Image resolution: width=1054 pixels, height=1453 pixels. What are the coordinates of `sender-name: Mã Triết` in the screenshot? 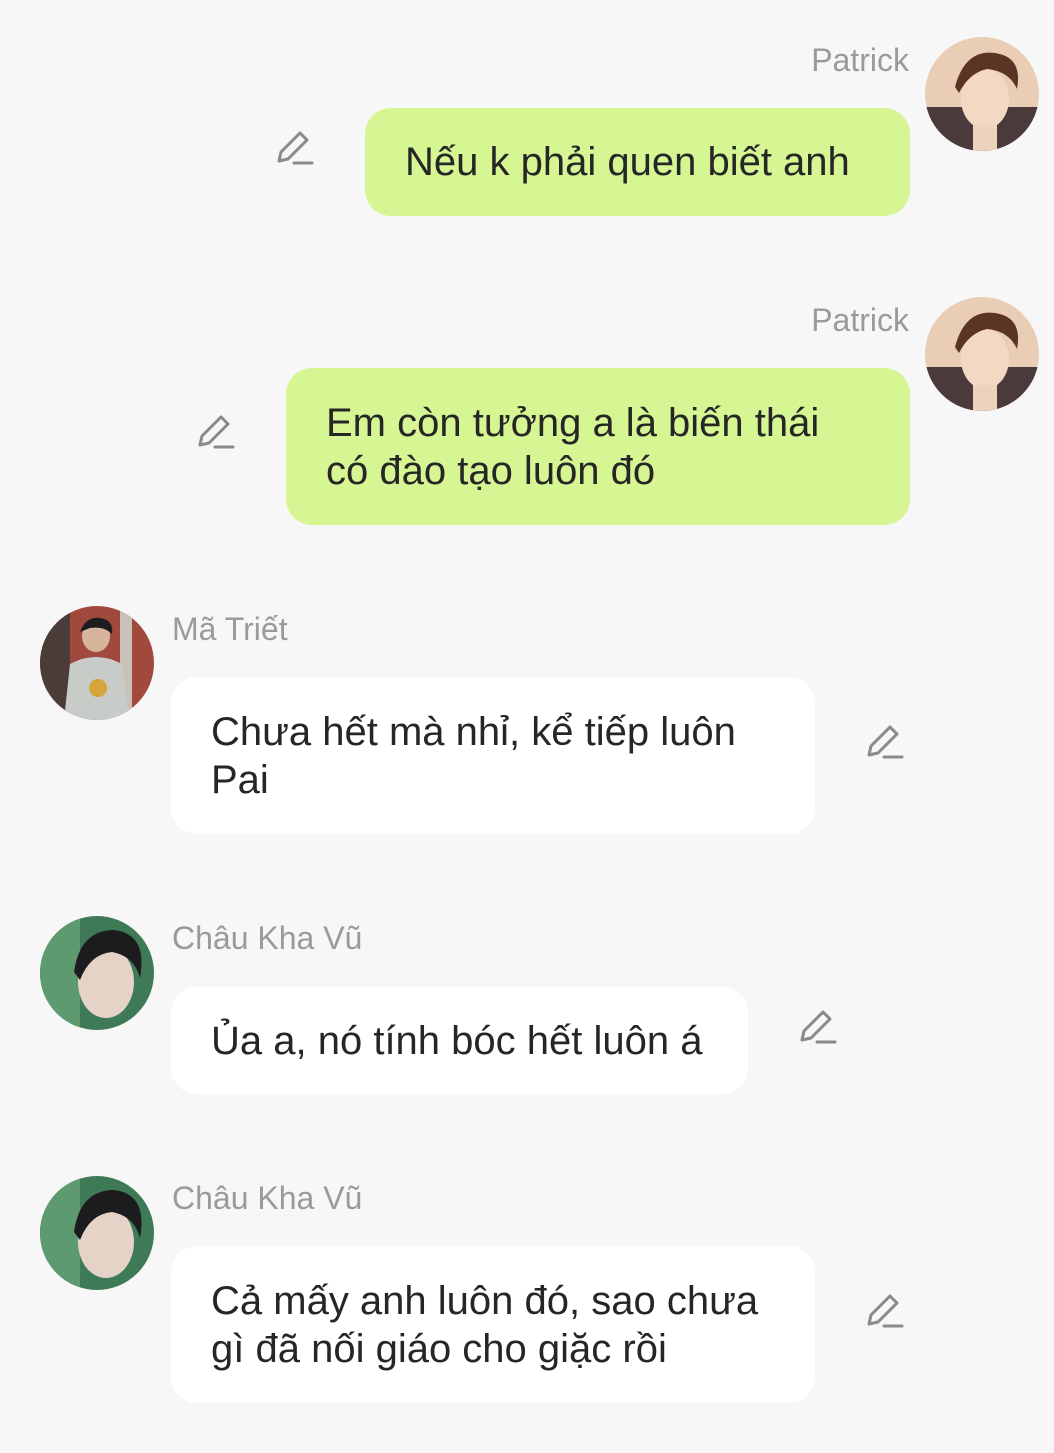 It's located at (230, 629).